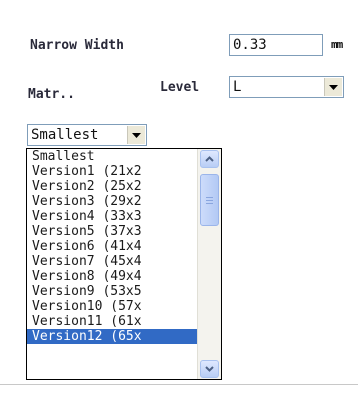 This screenshot has width=358, height=408. What do you see at coordinates (51, 94) in the screenshot?
I see `matrix-label: Matr..` at bounding box center [51, 94].